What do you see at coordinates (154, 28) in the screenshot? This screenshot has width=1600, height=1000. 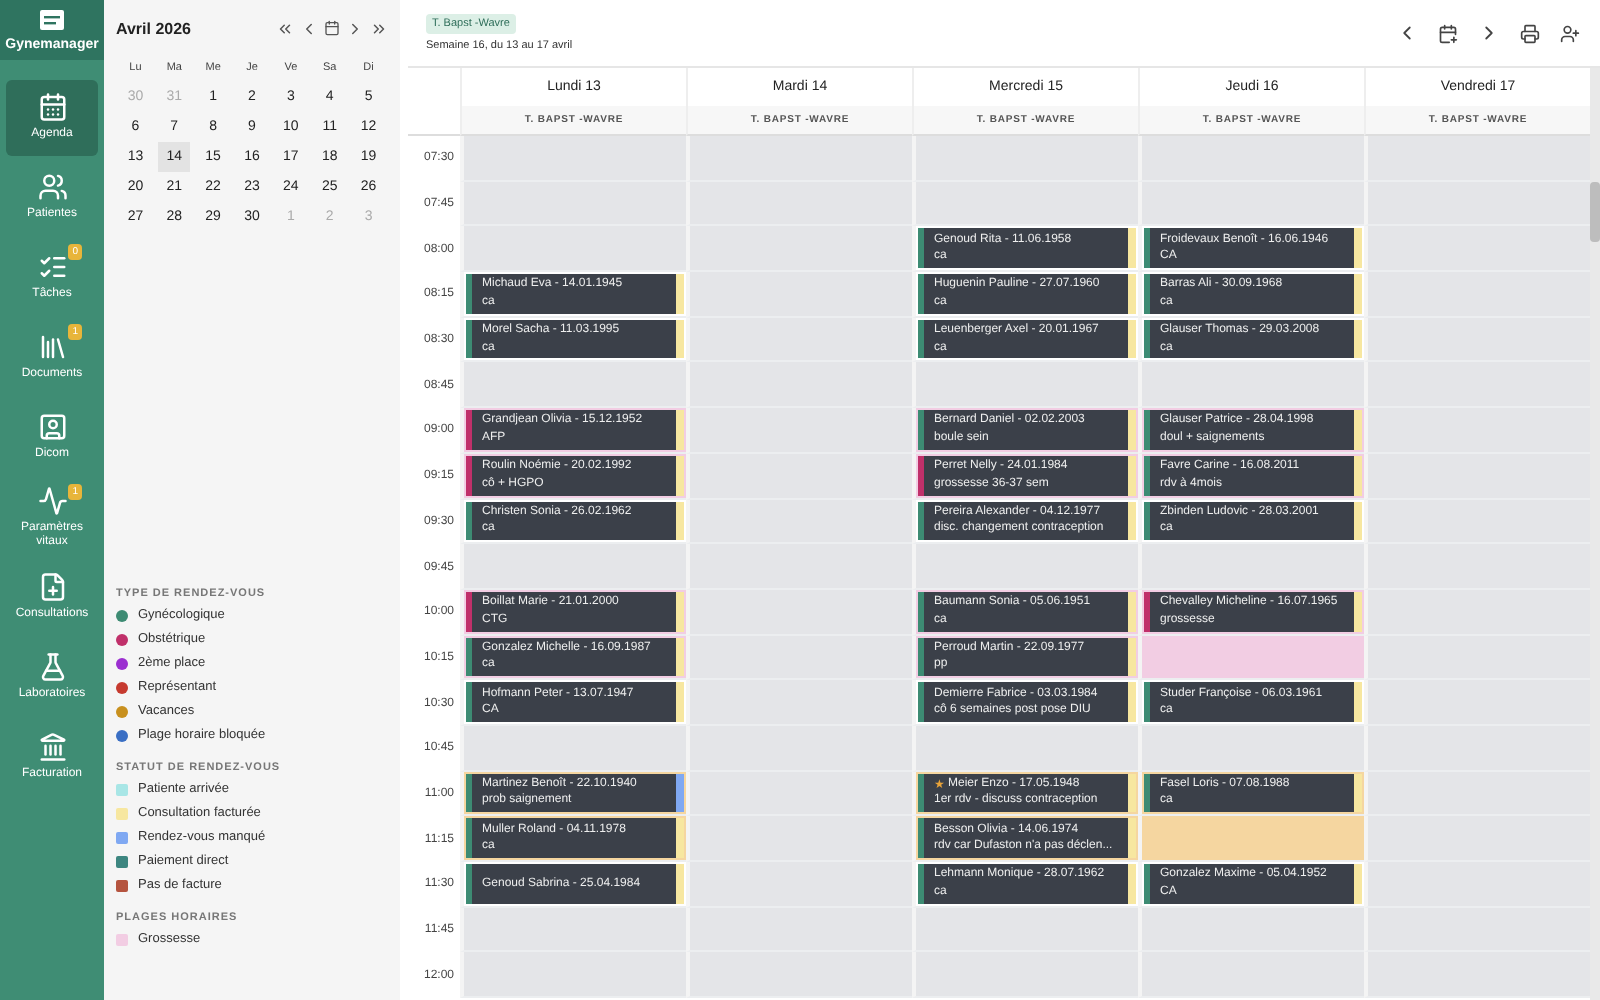 I see `month-title: Avril 2026` at bounding box center [154, 28].